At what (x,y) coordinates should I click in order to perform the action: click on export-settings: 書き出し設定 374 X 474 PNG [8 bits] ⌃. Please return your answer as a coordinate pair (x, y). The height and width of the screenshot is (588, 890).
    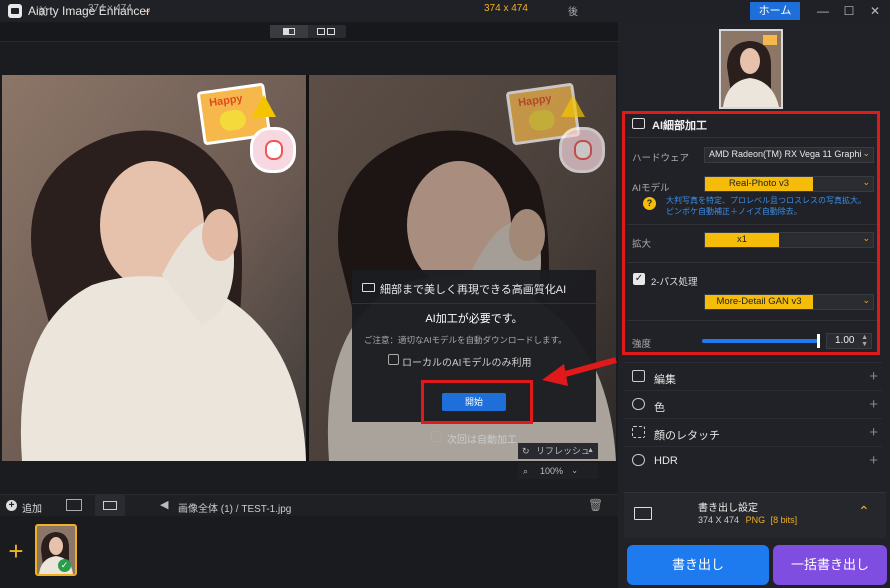
    Looking at the image, I should click on (755, 515).